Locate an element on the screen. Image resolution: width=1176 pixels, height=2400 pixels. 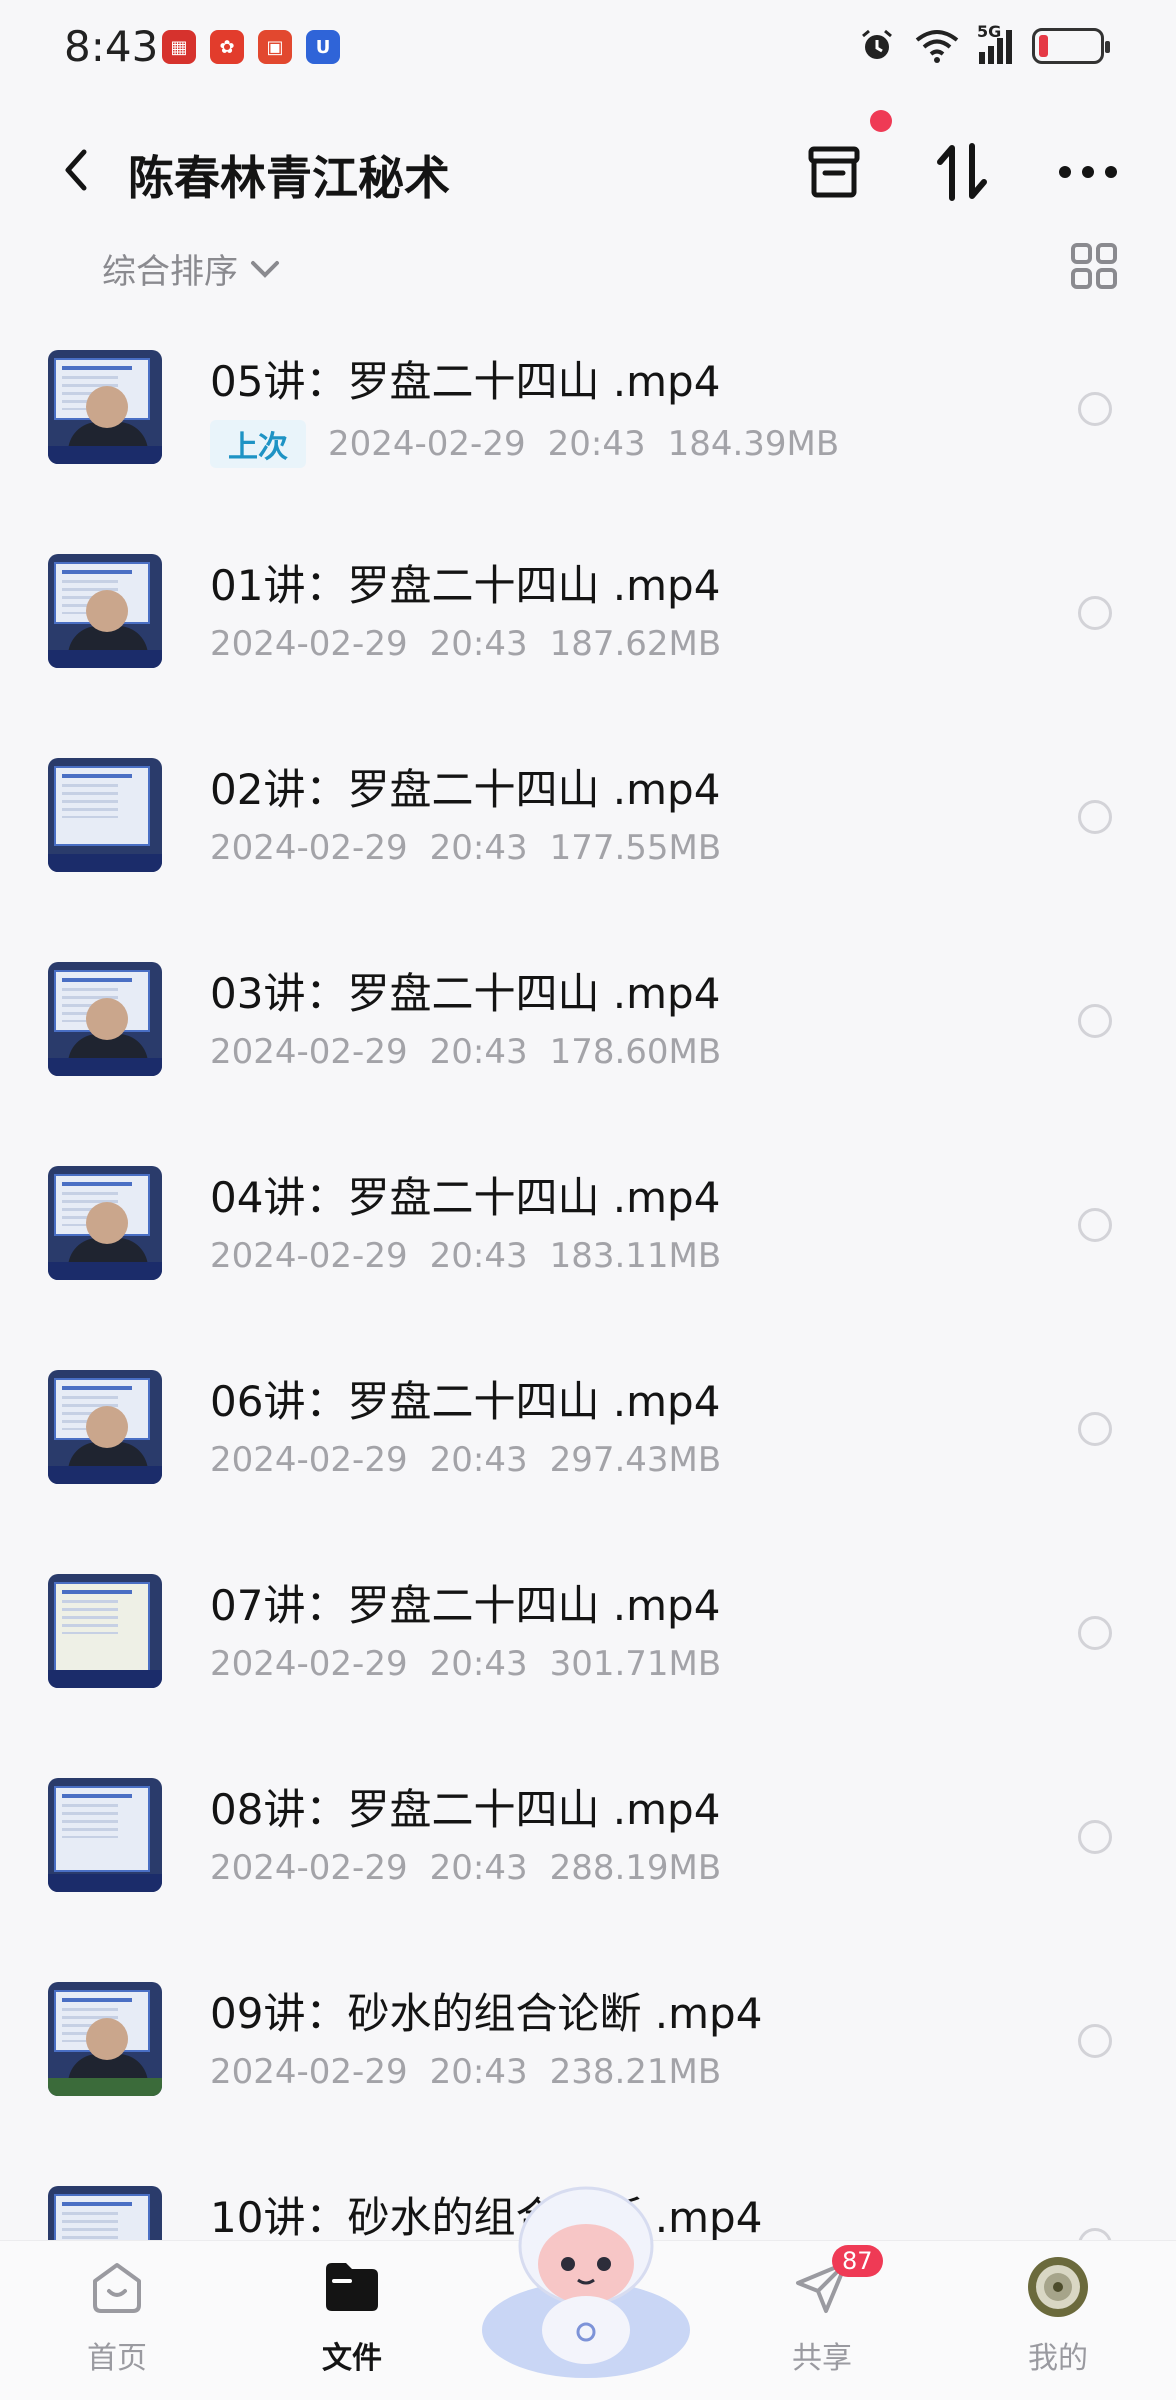
back-button is located at coordinates (76, 170).